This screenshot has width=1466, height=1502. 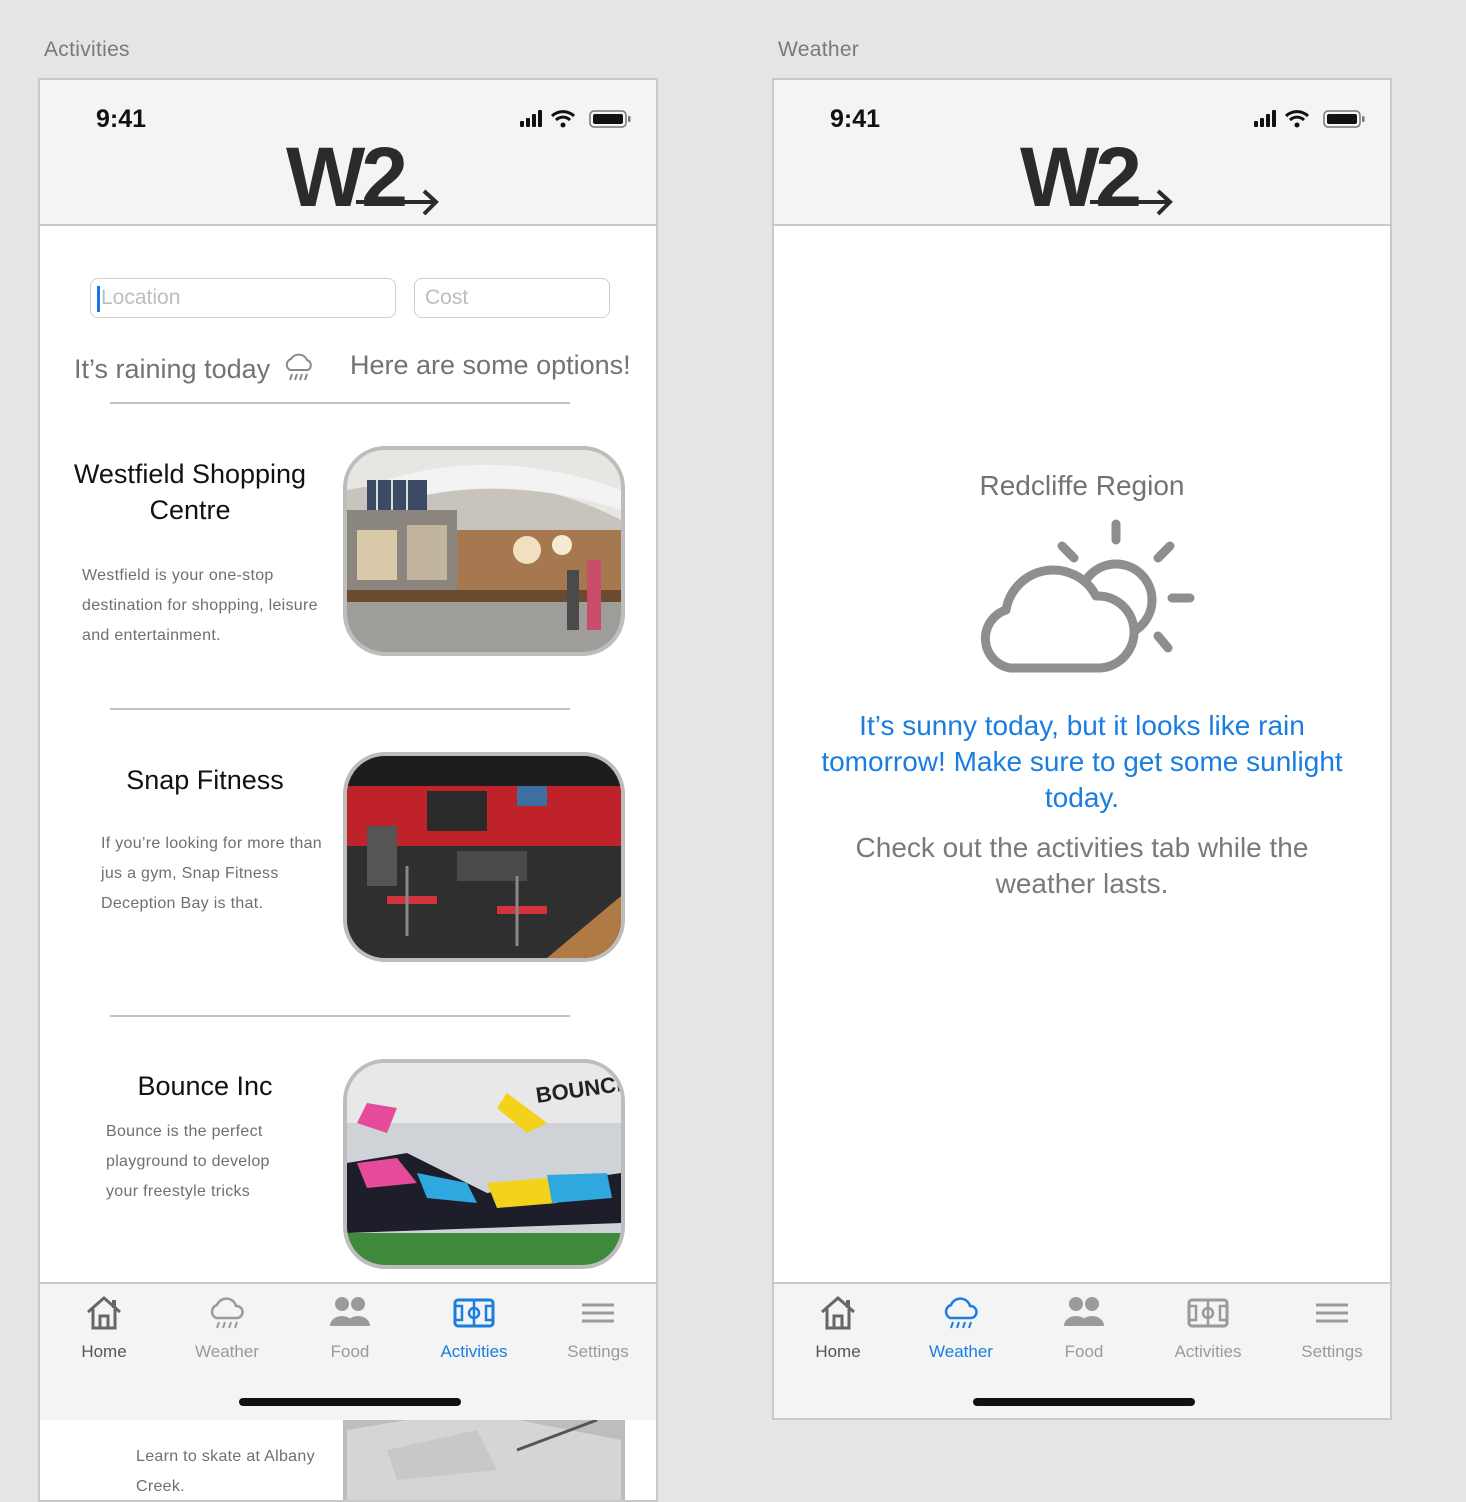 What do you see at coordinates (484, 857) in the screenshot?
I see `gym-photo` at bounding box center [484, 857].